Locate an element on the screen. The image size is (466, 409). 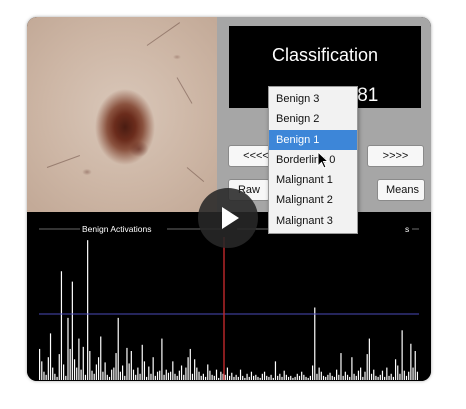
classification-title: Classification is located at coordinates (325, 55).